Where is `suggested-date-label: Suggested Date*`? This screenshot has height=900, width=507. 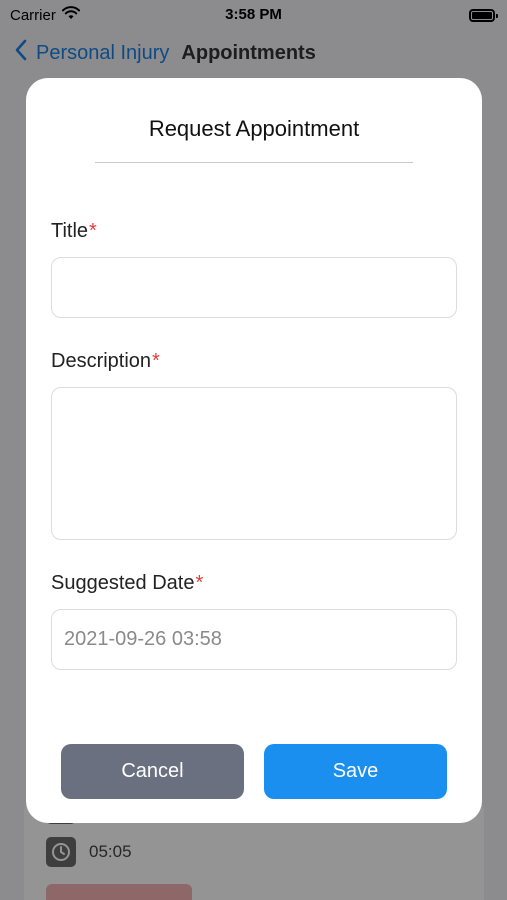
suggested-date-label: Suggested Date* is located at coordinates (127, 583).